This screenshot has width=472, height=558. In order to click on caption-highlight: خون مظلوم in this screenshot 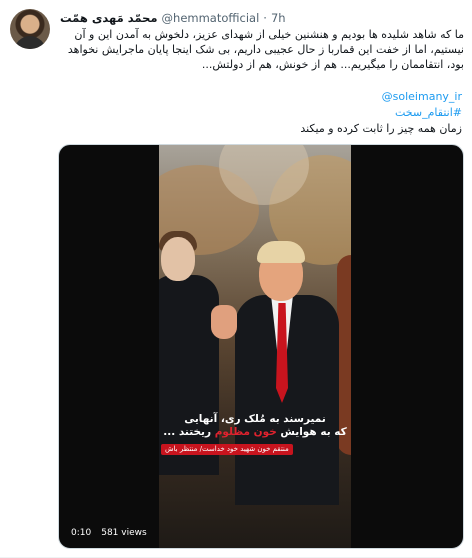, I will do `click(245, 432)`.